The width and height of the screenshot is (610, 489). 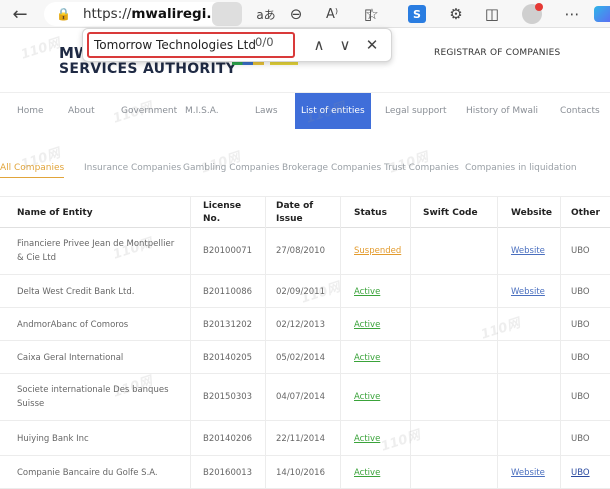 I want to click on back-arrow-icon: ←, so click(x=20, y=14).